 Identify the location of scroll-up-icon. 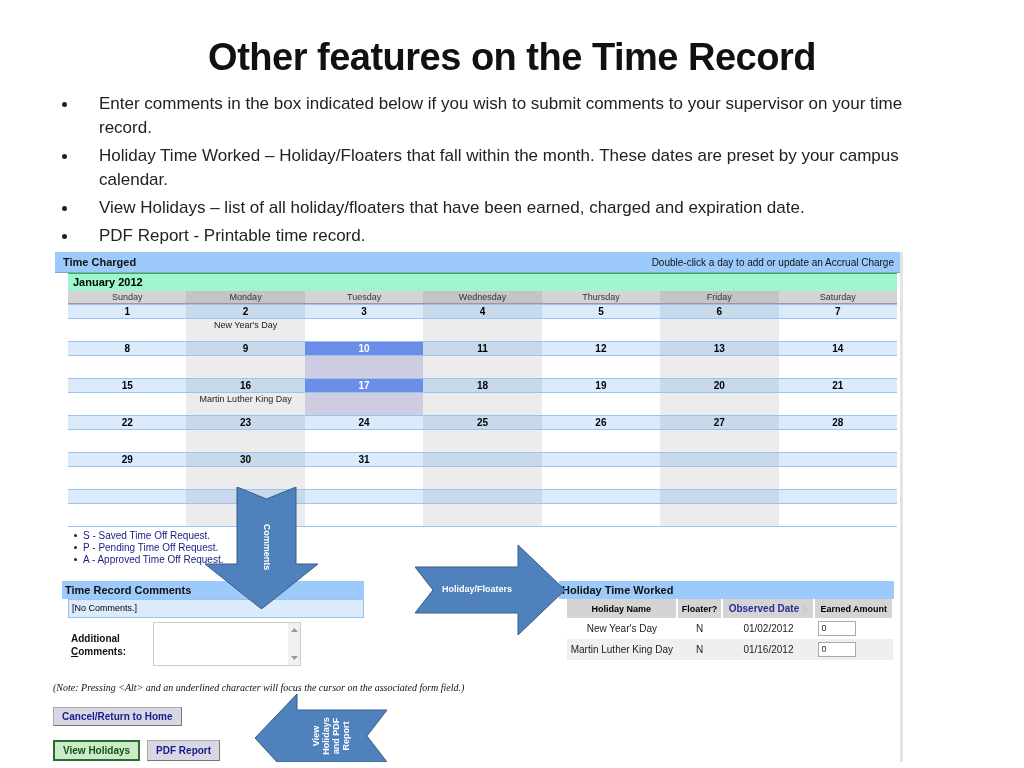
(294, 630).